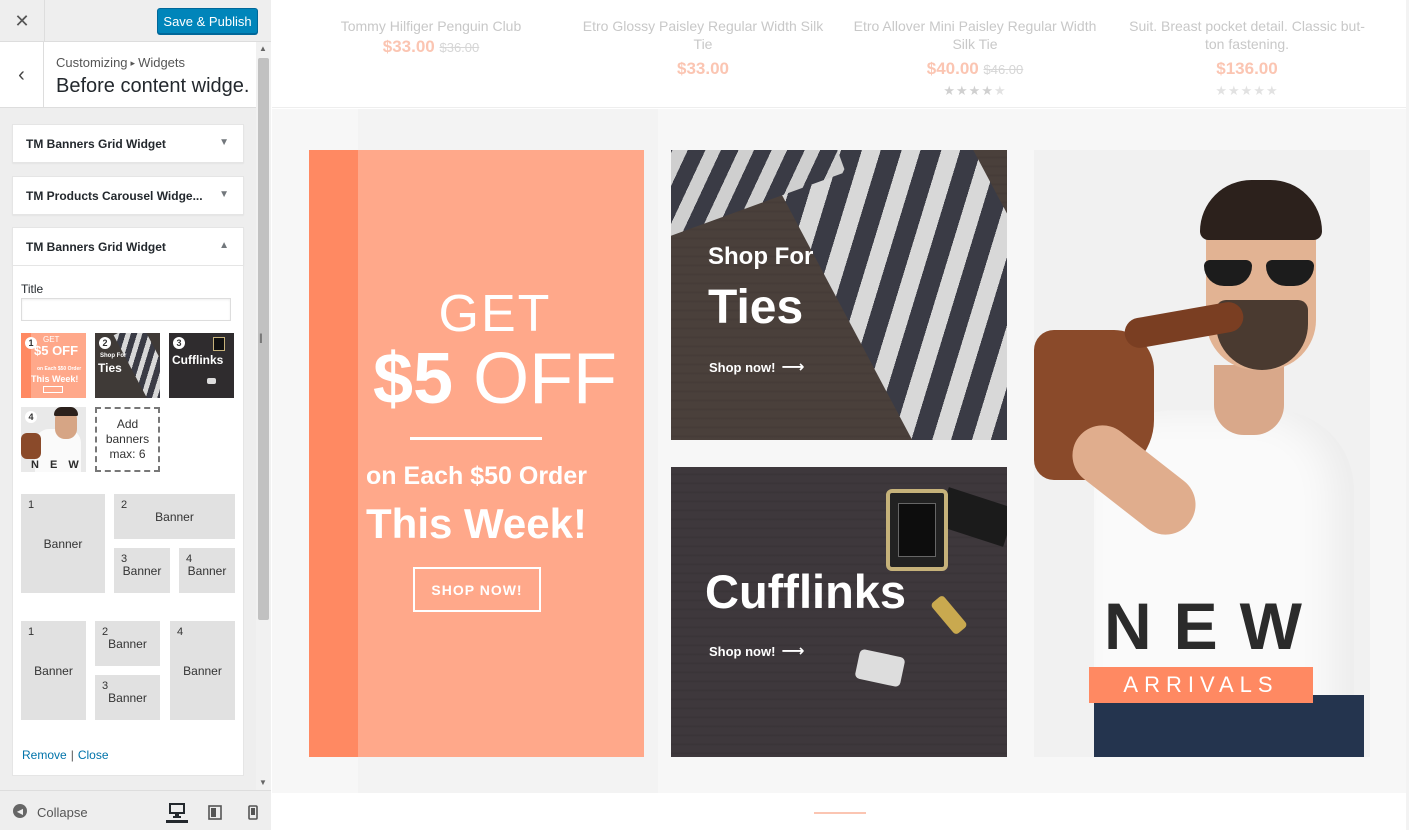 This screenshot has width=1409, height=830. What do you see at coordinates (128, 246) in the screenshot?
I see `widget-banners-grid-2: TM Banners Grid Widget ▲` at bounding box center [128, 246].